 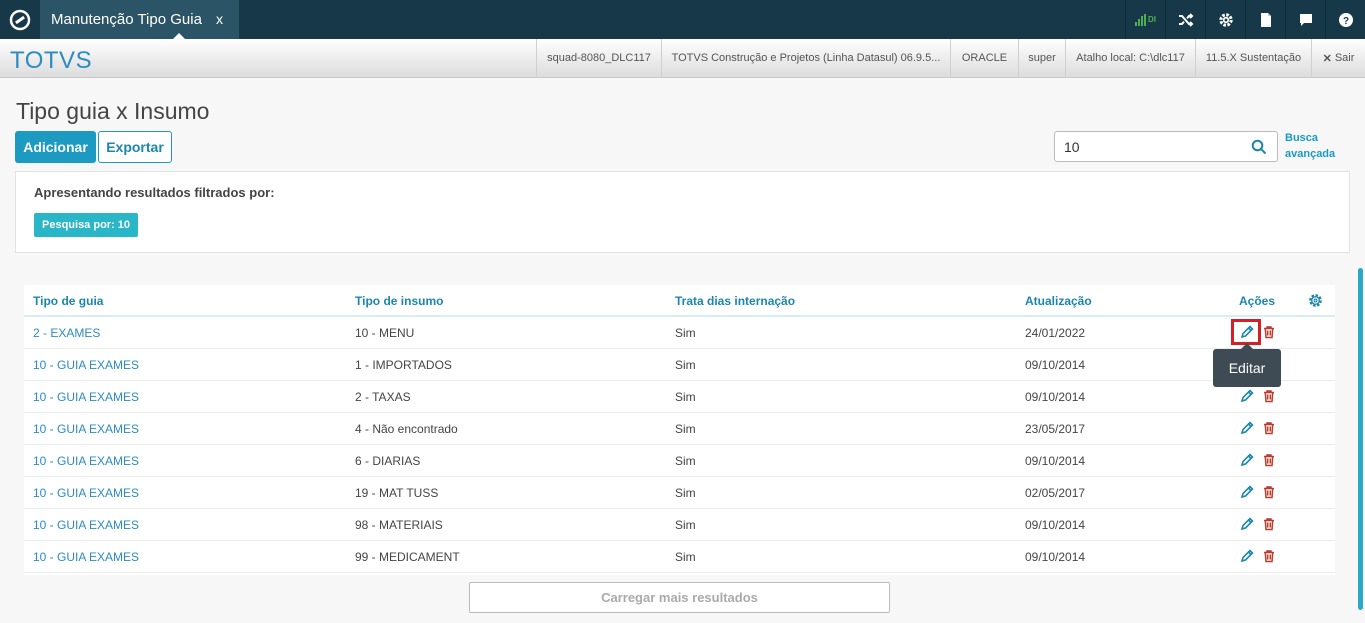 What do you see at coordinates (1041, 58) in the screenshot?
I see `info-user: super` at bounding box center [1041, 58].